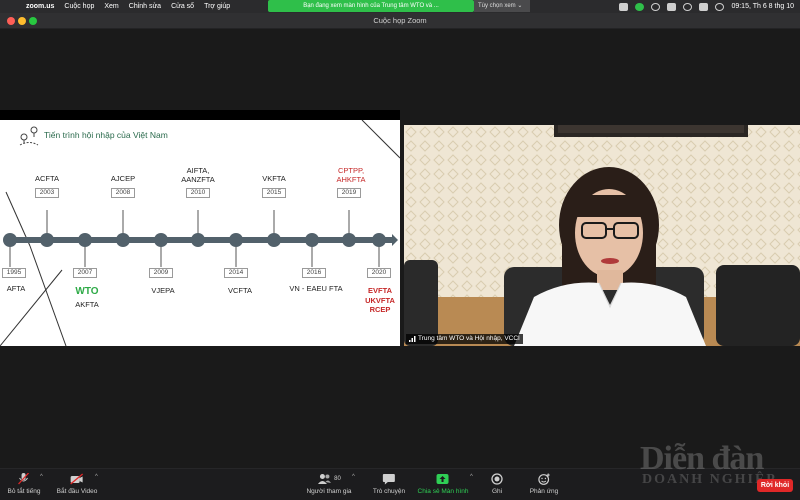 The width and height of the screenshot is (800, 500). Describe the element at coordinates (497, 479) in the screenshot. I see `record-icon` at that location.